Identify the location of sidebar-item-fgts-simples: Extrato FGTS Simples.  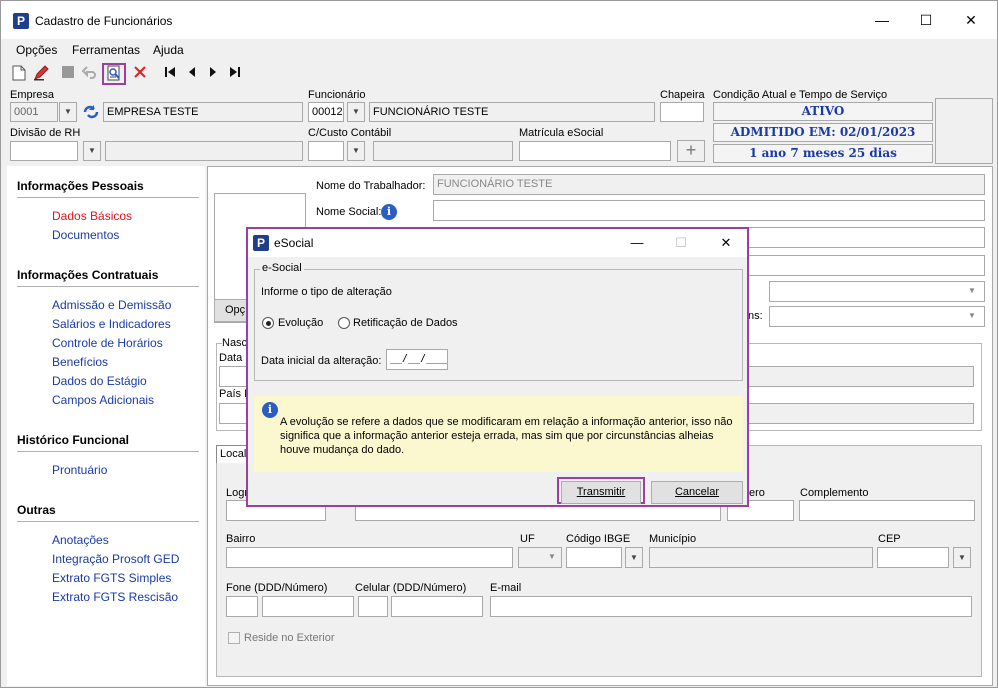
(111, 578).